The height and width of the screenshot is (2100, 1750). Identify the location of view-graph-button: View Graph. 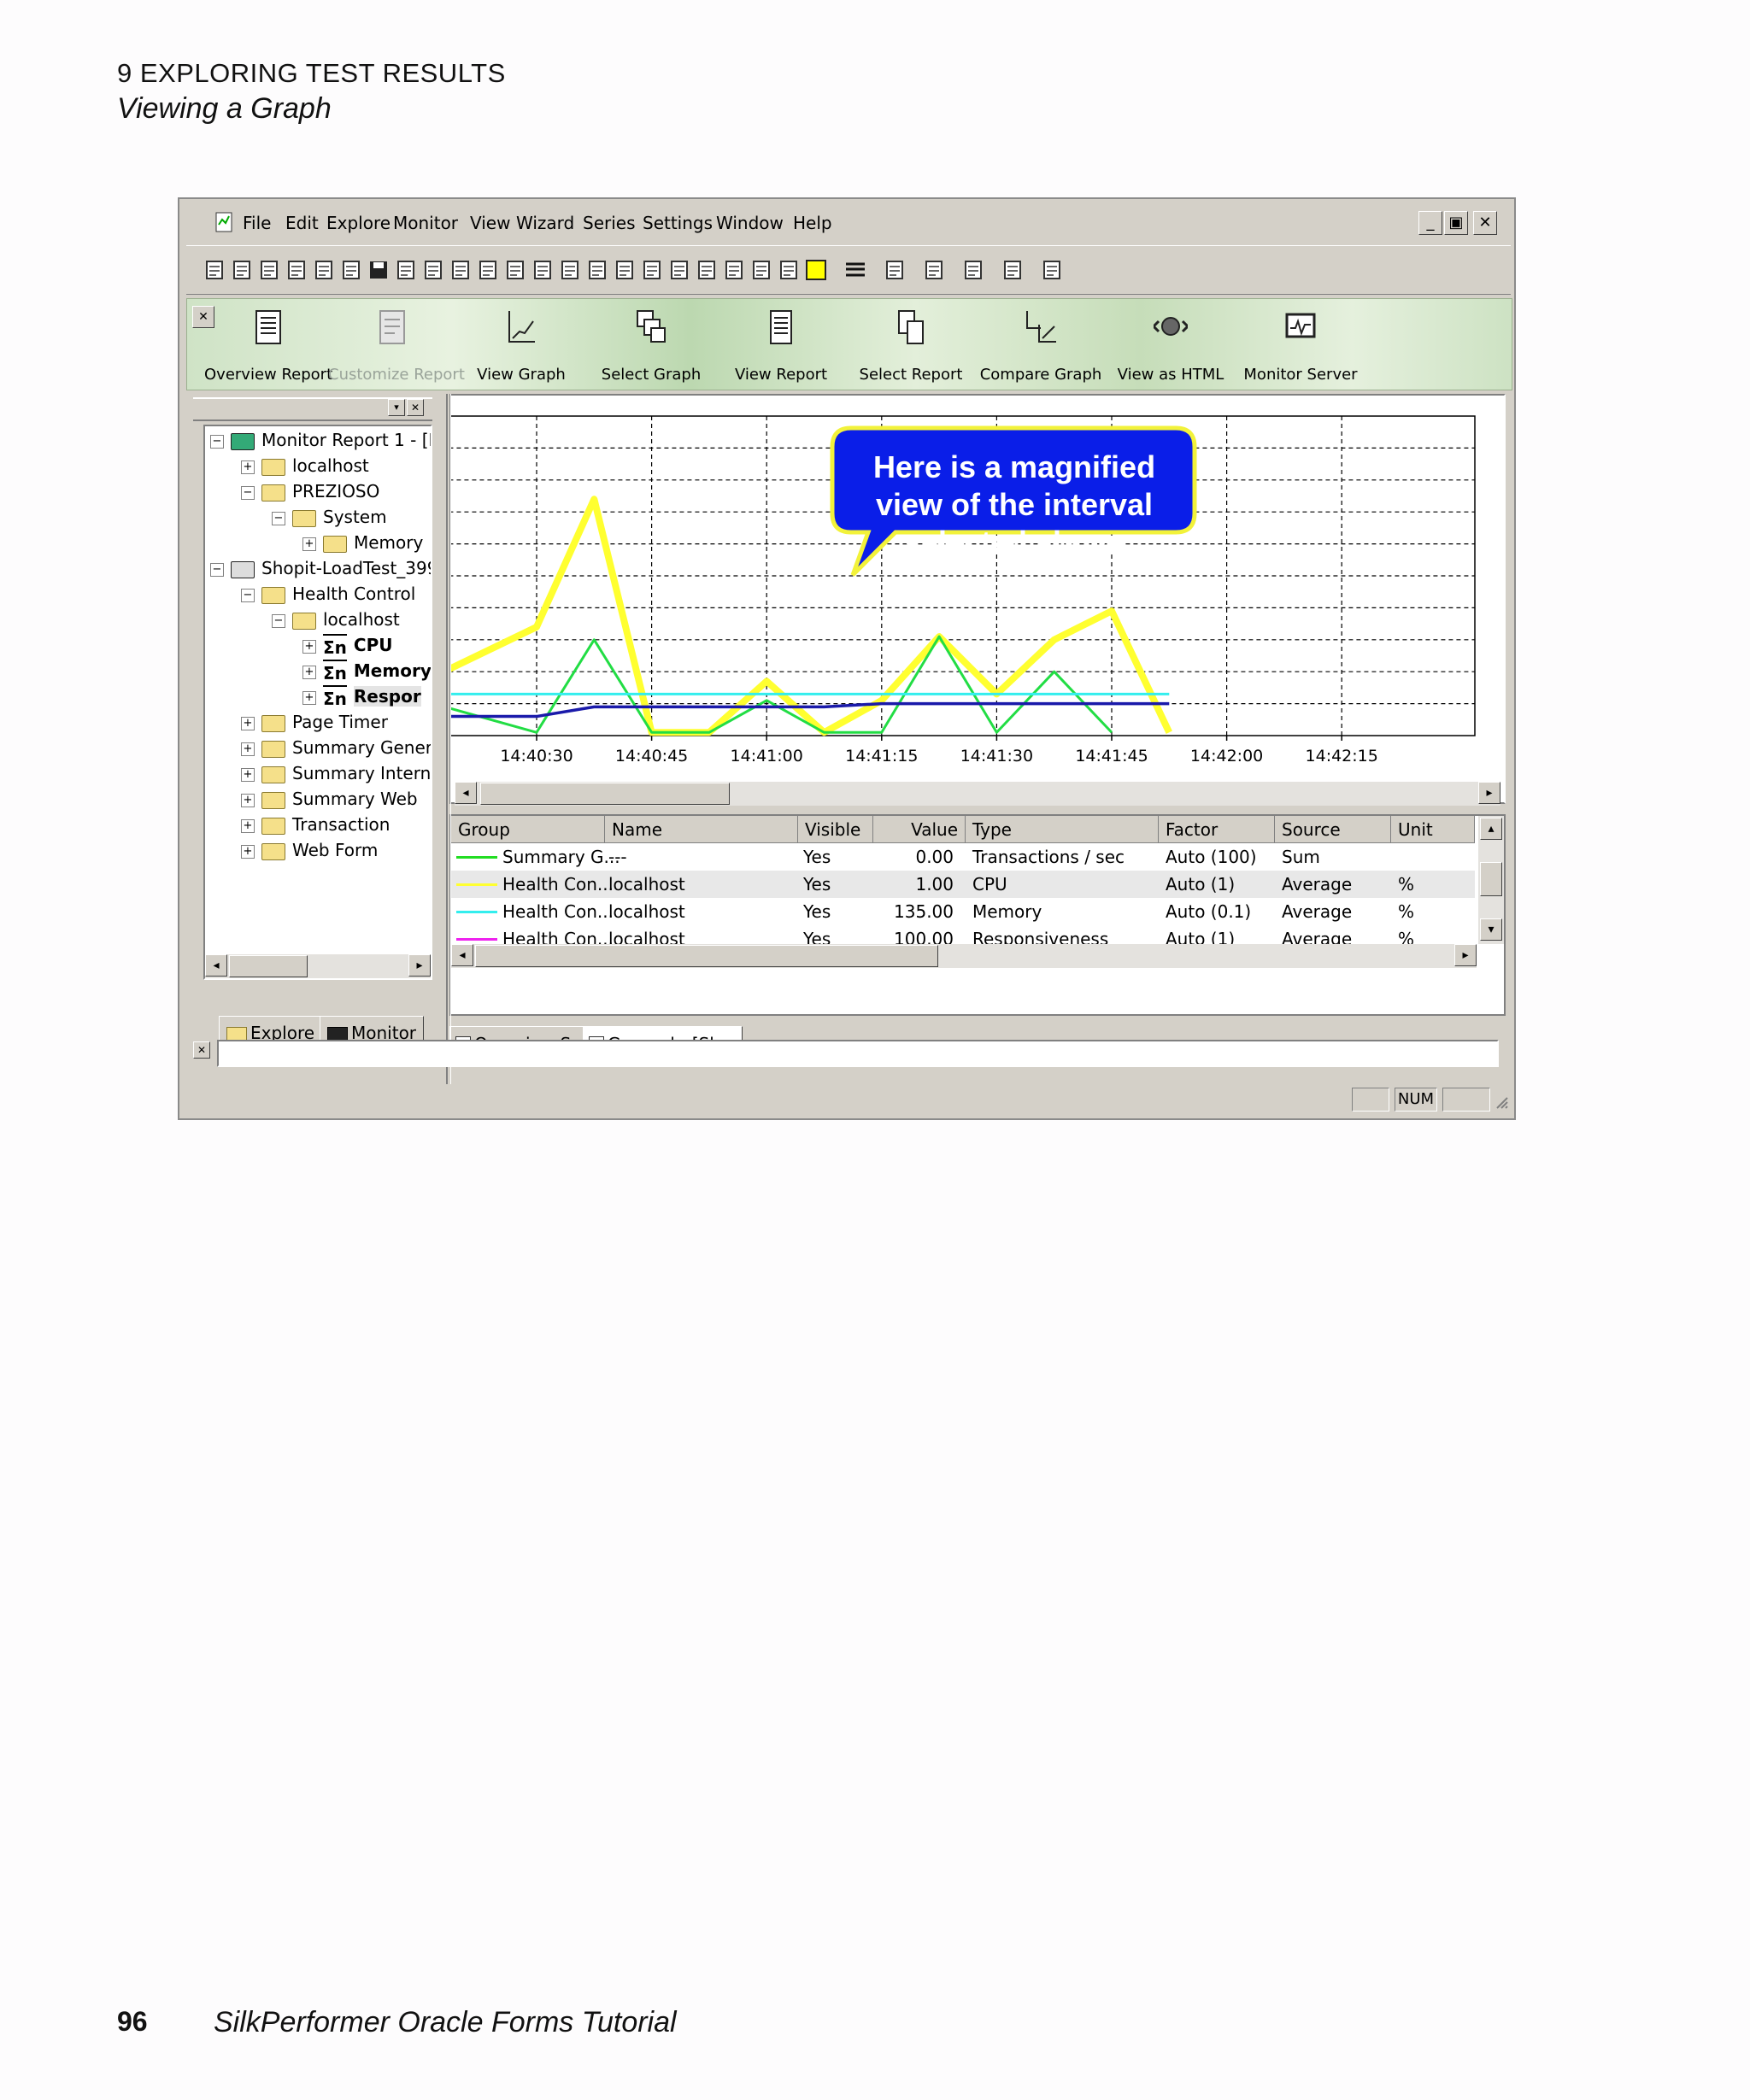
(521, 344).